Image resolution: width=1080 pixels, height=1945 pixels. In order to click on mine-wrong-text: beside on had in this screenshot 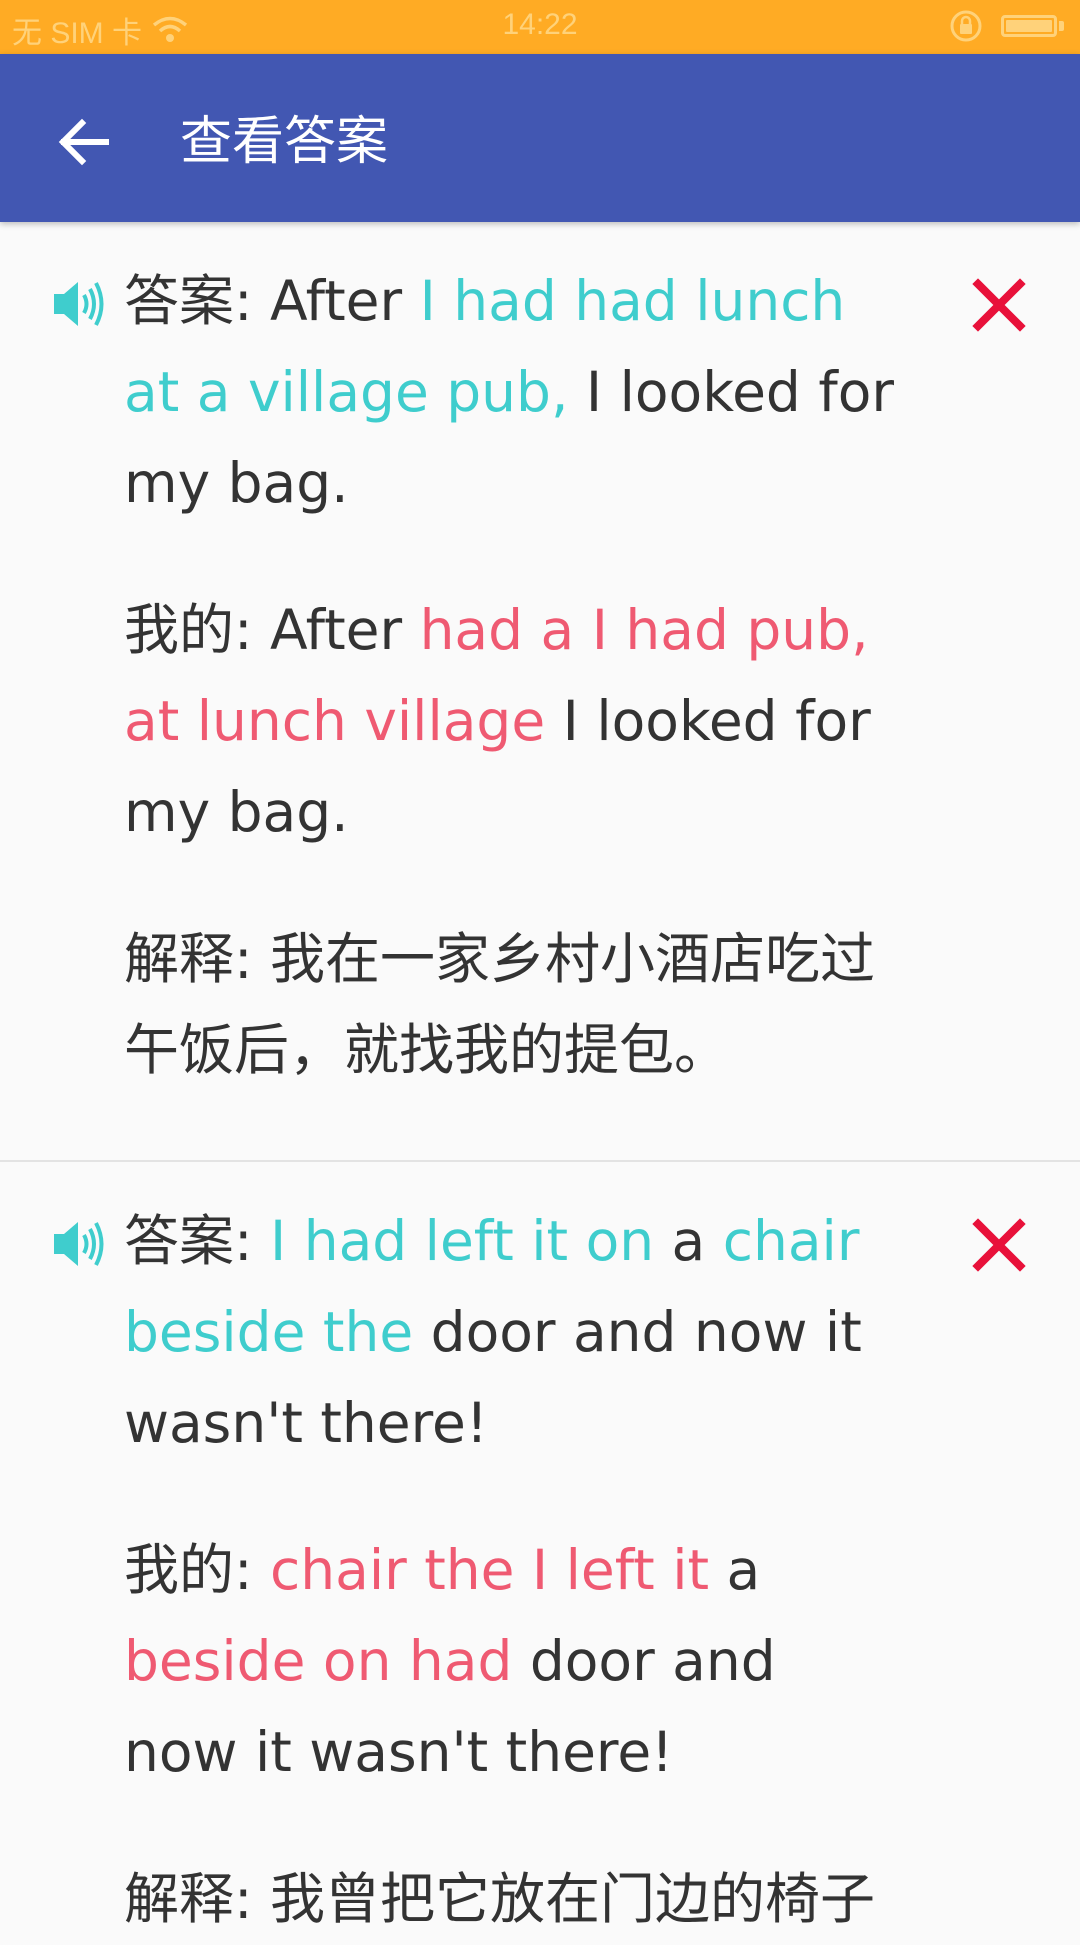, I will do `click(318, 1661)`.